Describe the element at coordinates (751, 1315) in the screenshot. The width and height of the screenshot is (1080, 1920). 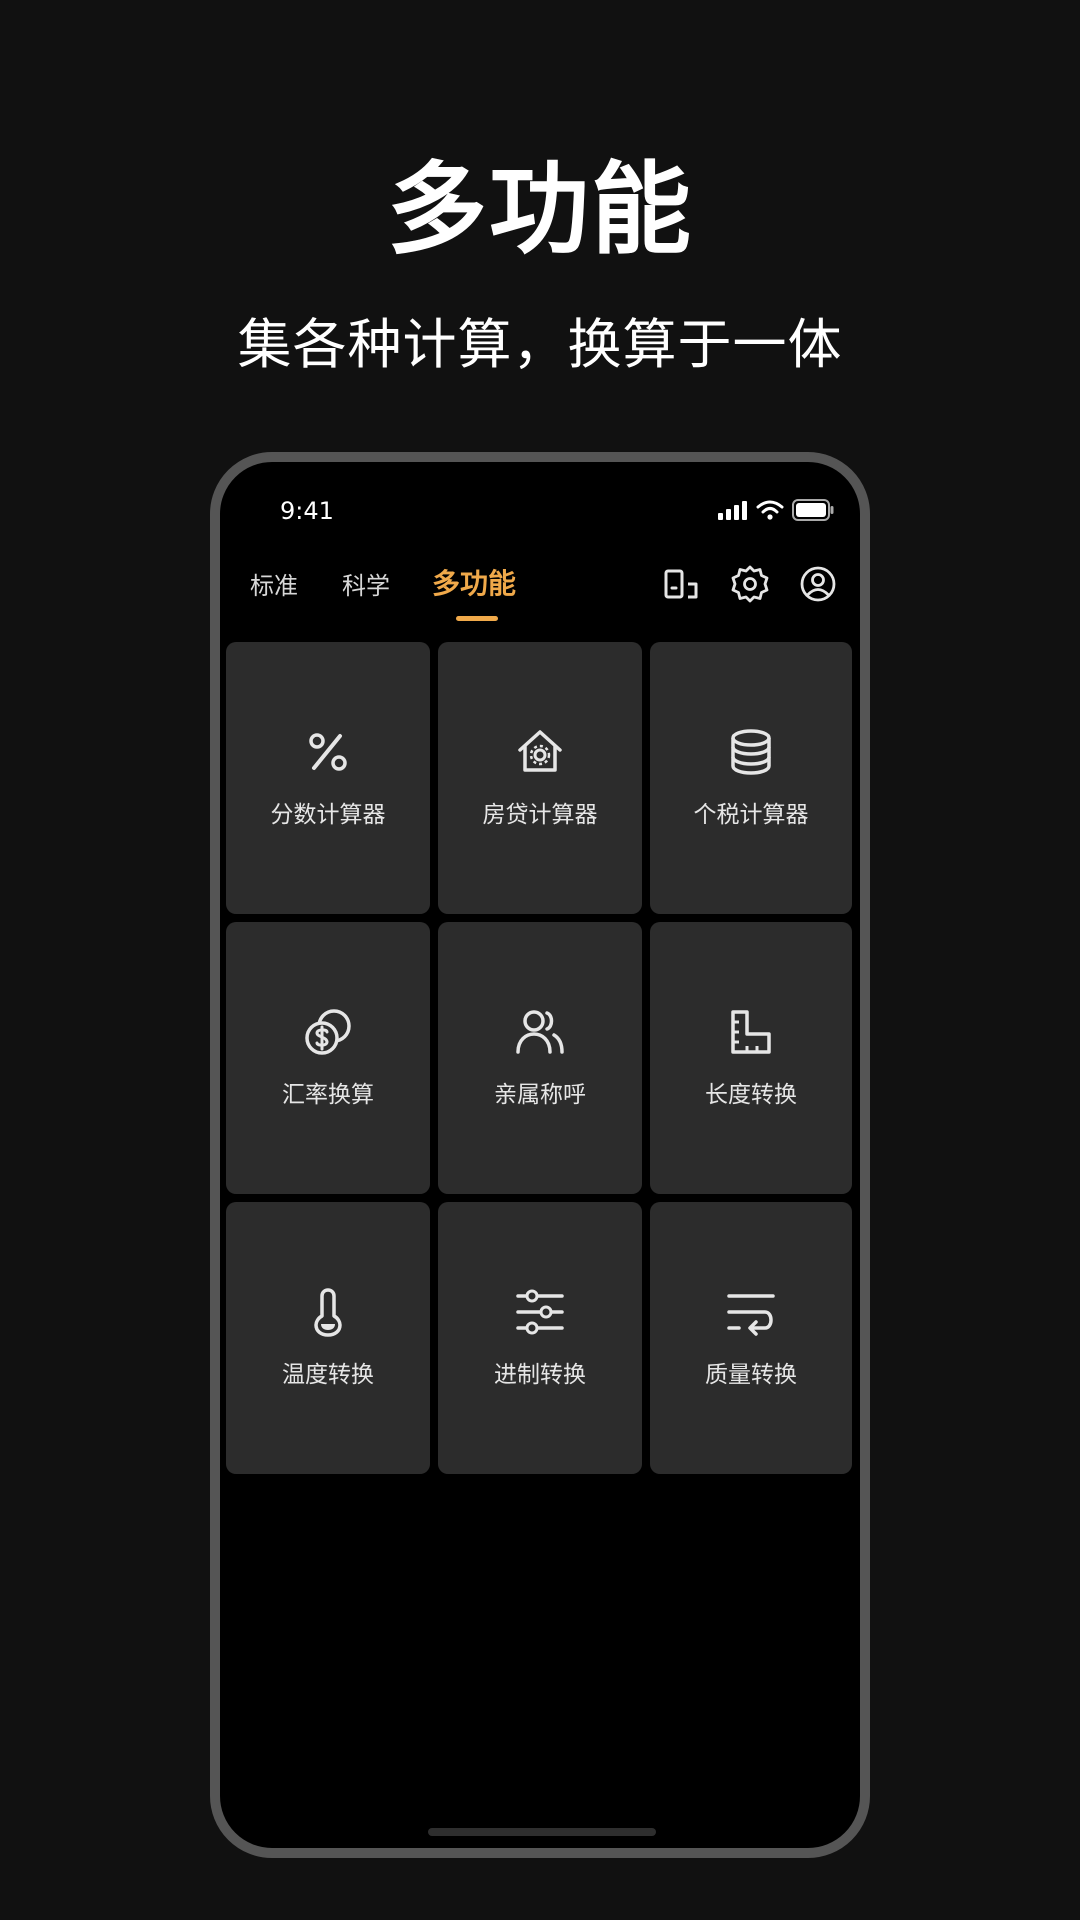
I see `text-wrap-icon` at that location.